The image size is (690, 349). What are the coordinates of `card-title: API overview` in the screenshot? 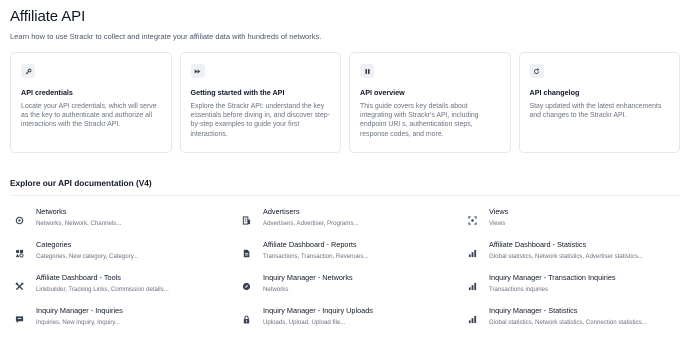 It's located at (382, 92).